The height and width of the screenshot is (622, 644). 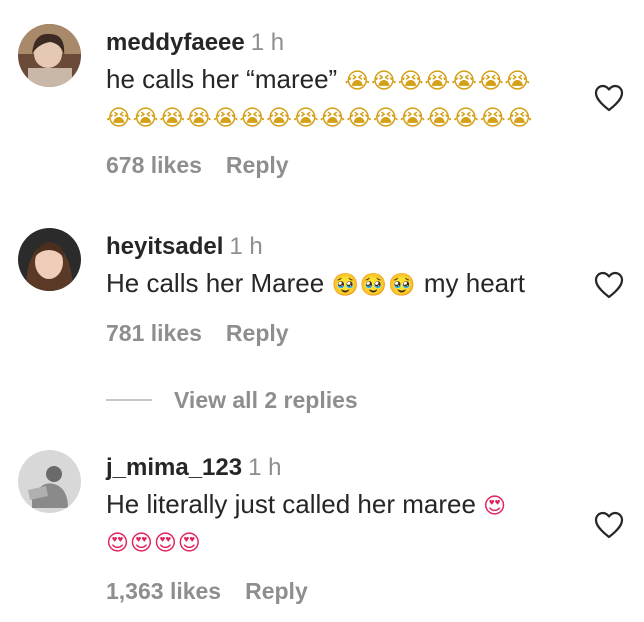 What do you see at coordinates (474, 283) in the screenshot?
I see `comment-text-tail: my heart` at bounding box center [474, 283].